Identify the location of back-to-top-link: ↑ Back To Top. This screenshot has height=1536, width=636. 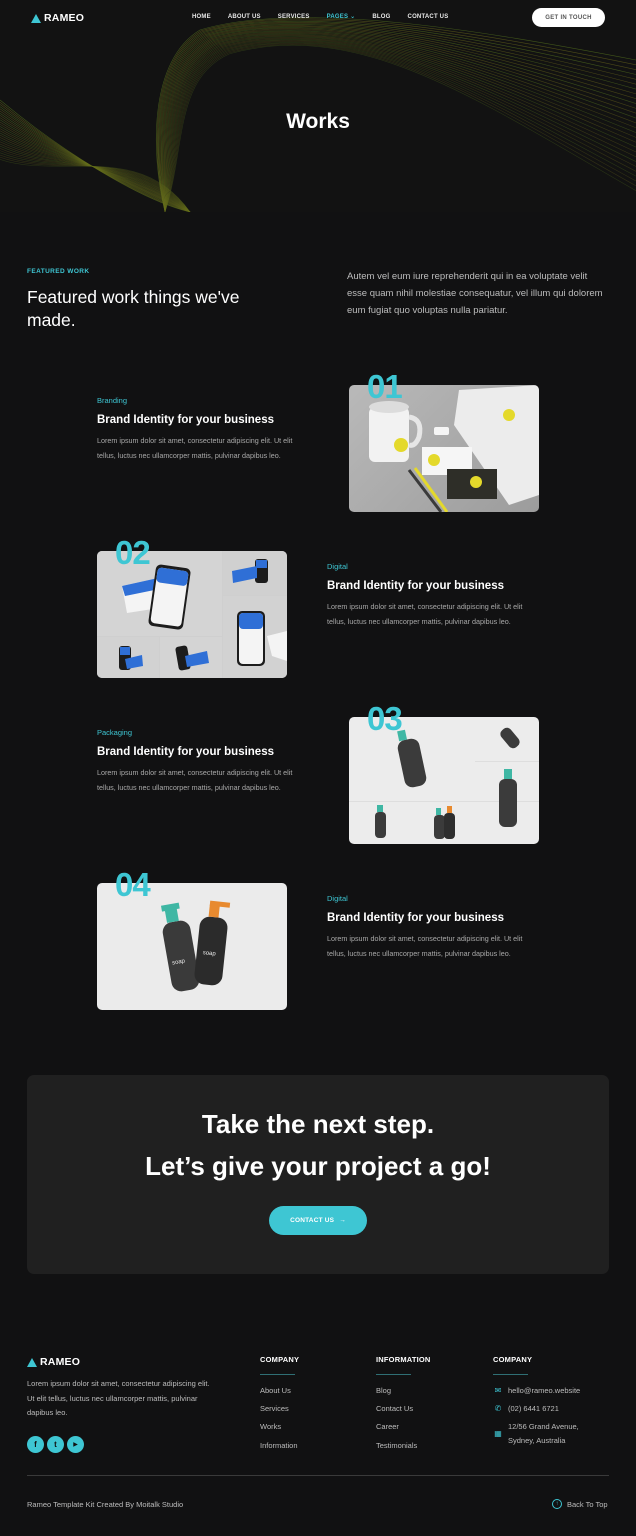
(580, 1504).